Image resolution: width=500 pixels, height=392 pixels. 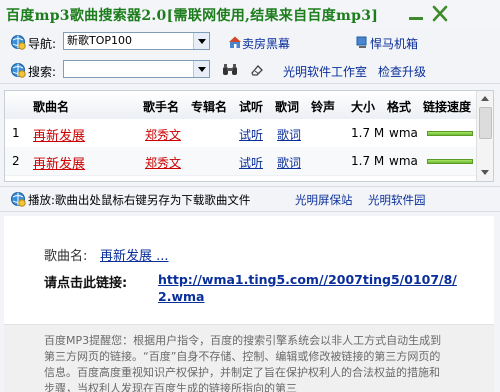 I want to click on col-format: 格式, so click(x=399, y=106).